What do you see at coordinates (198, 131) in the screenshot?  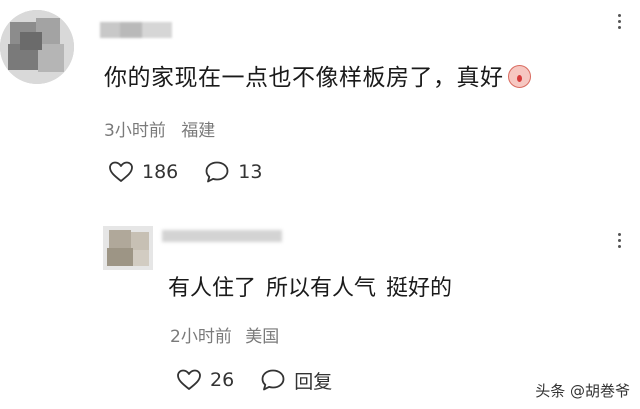 I see `comment-location: 福建` at bounding box center [198, 131].